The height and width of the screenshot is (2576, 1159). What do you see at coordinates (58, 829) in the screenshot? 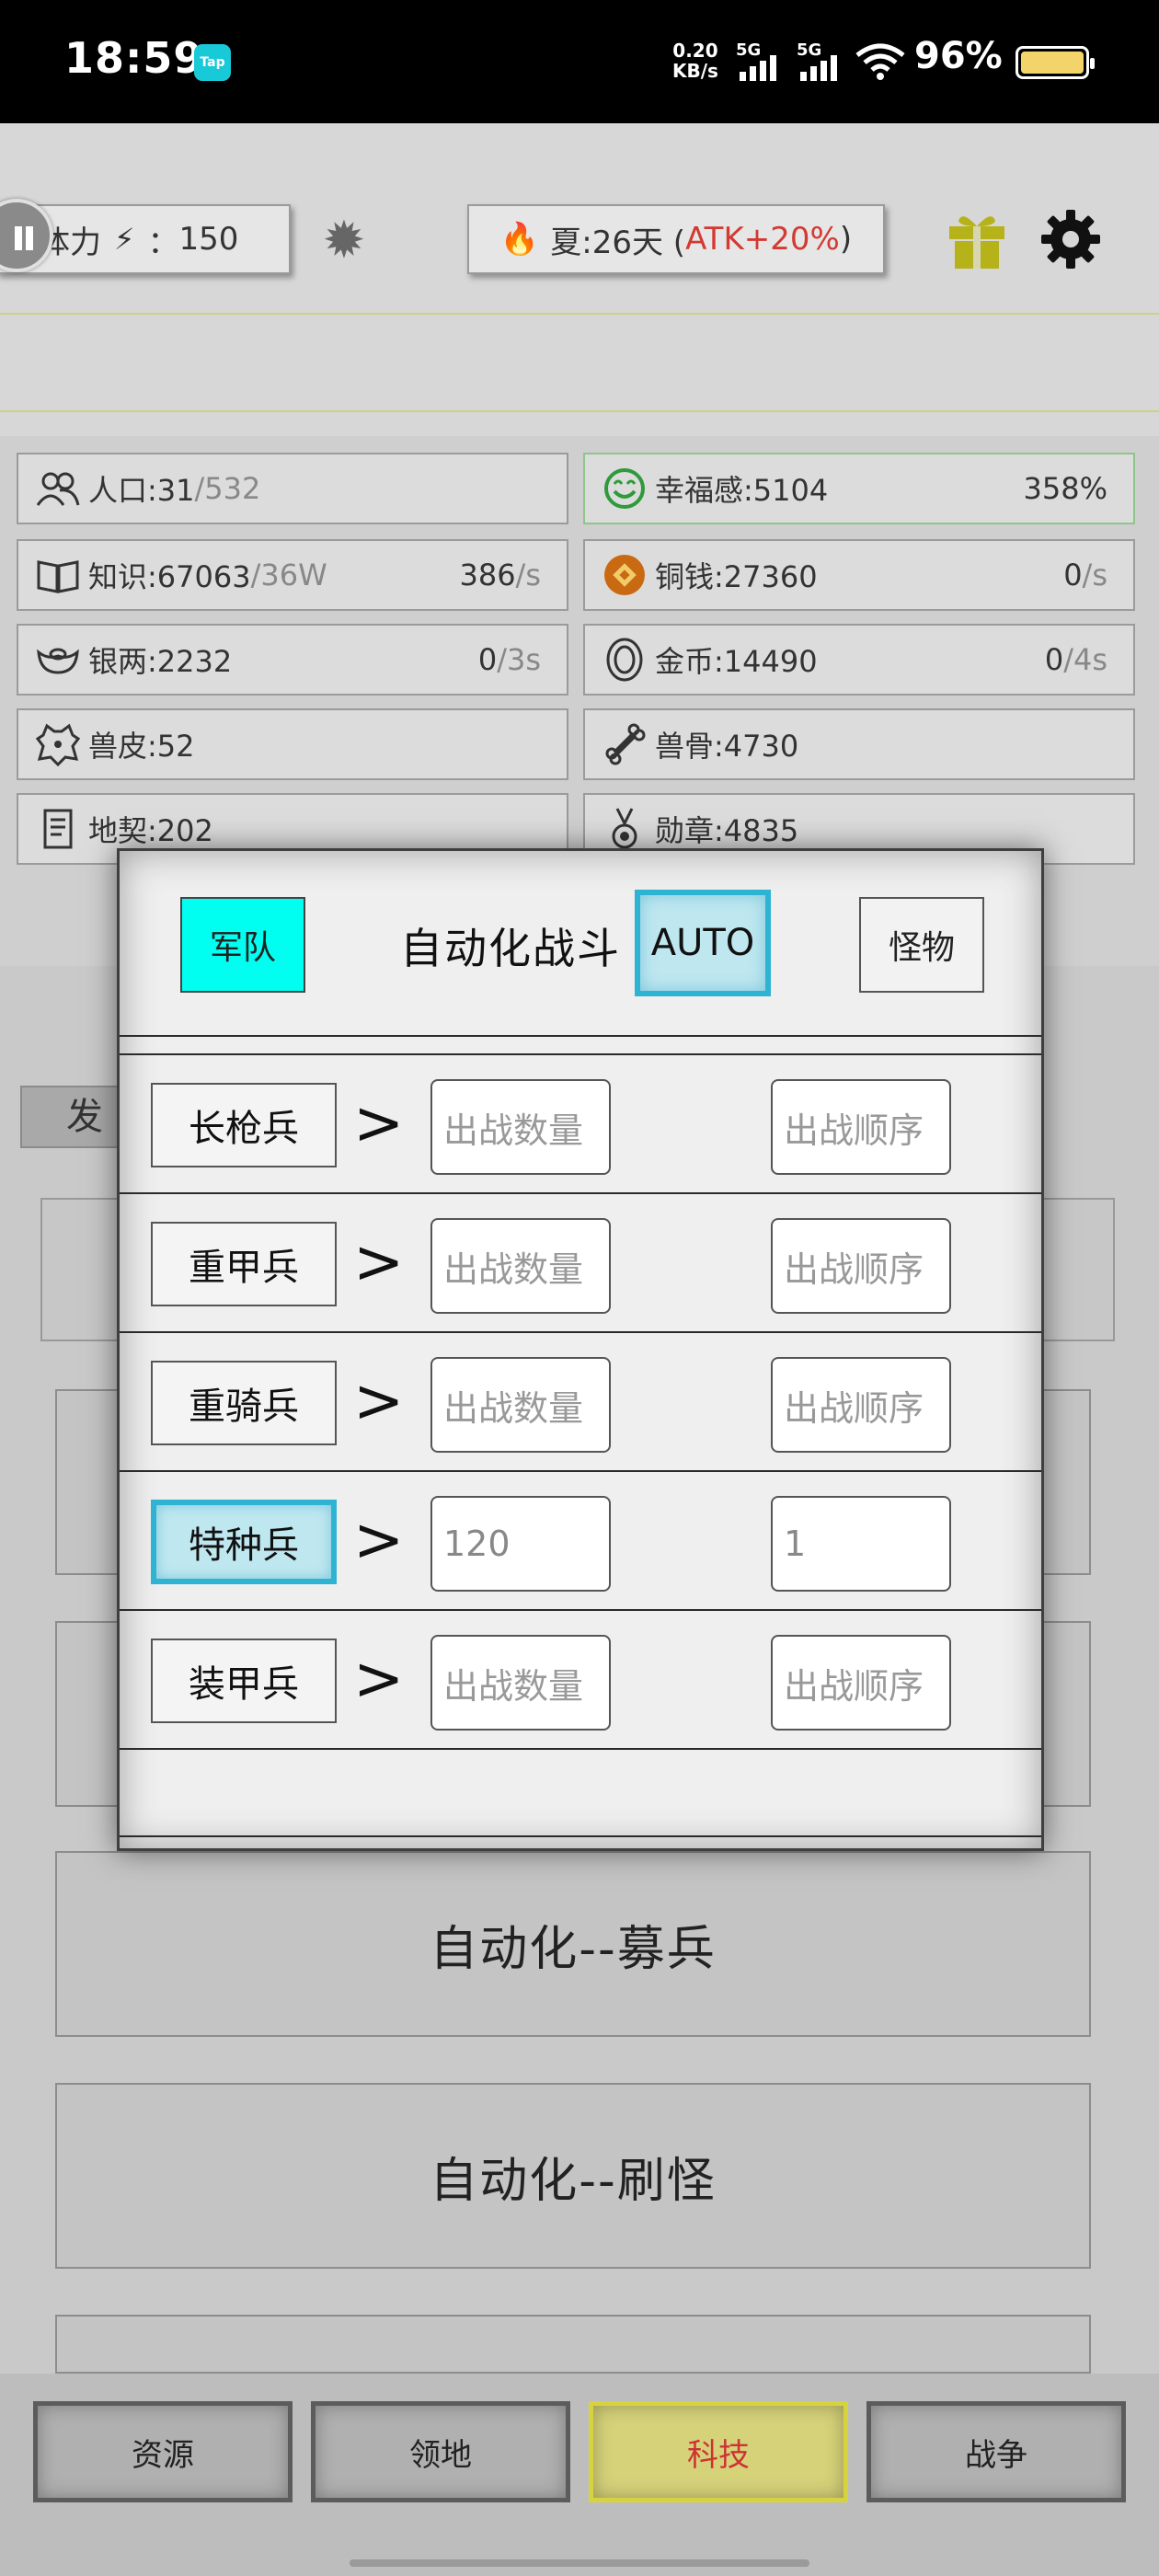
I see `contract-icon` at bounding box center [58, 829].